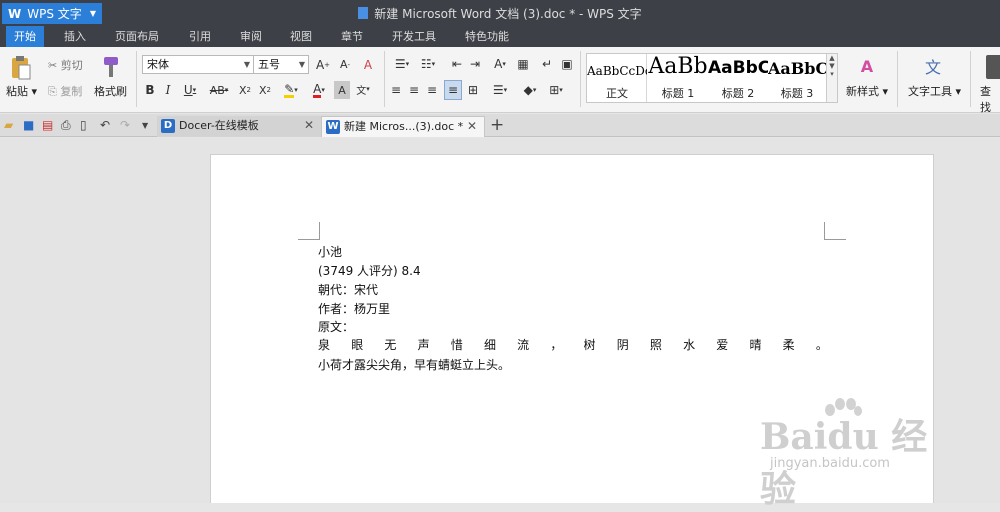  I want to click on copy-button: ⎘ 复制, so click(65, 91).